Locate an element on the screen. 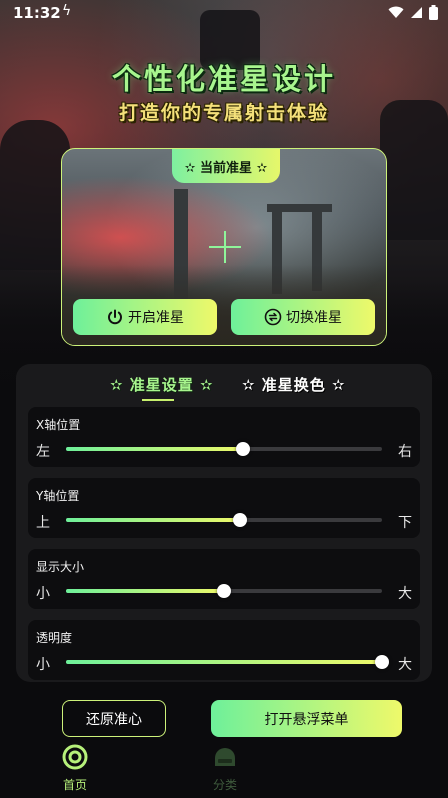  wifi-icon is located at coordinates (396, 12).